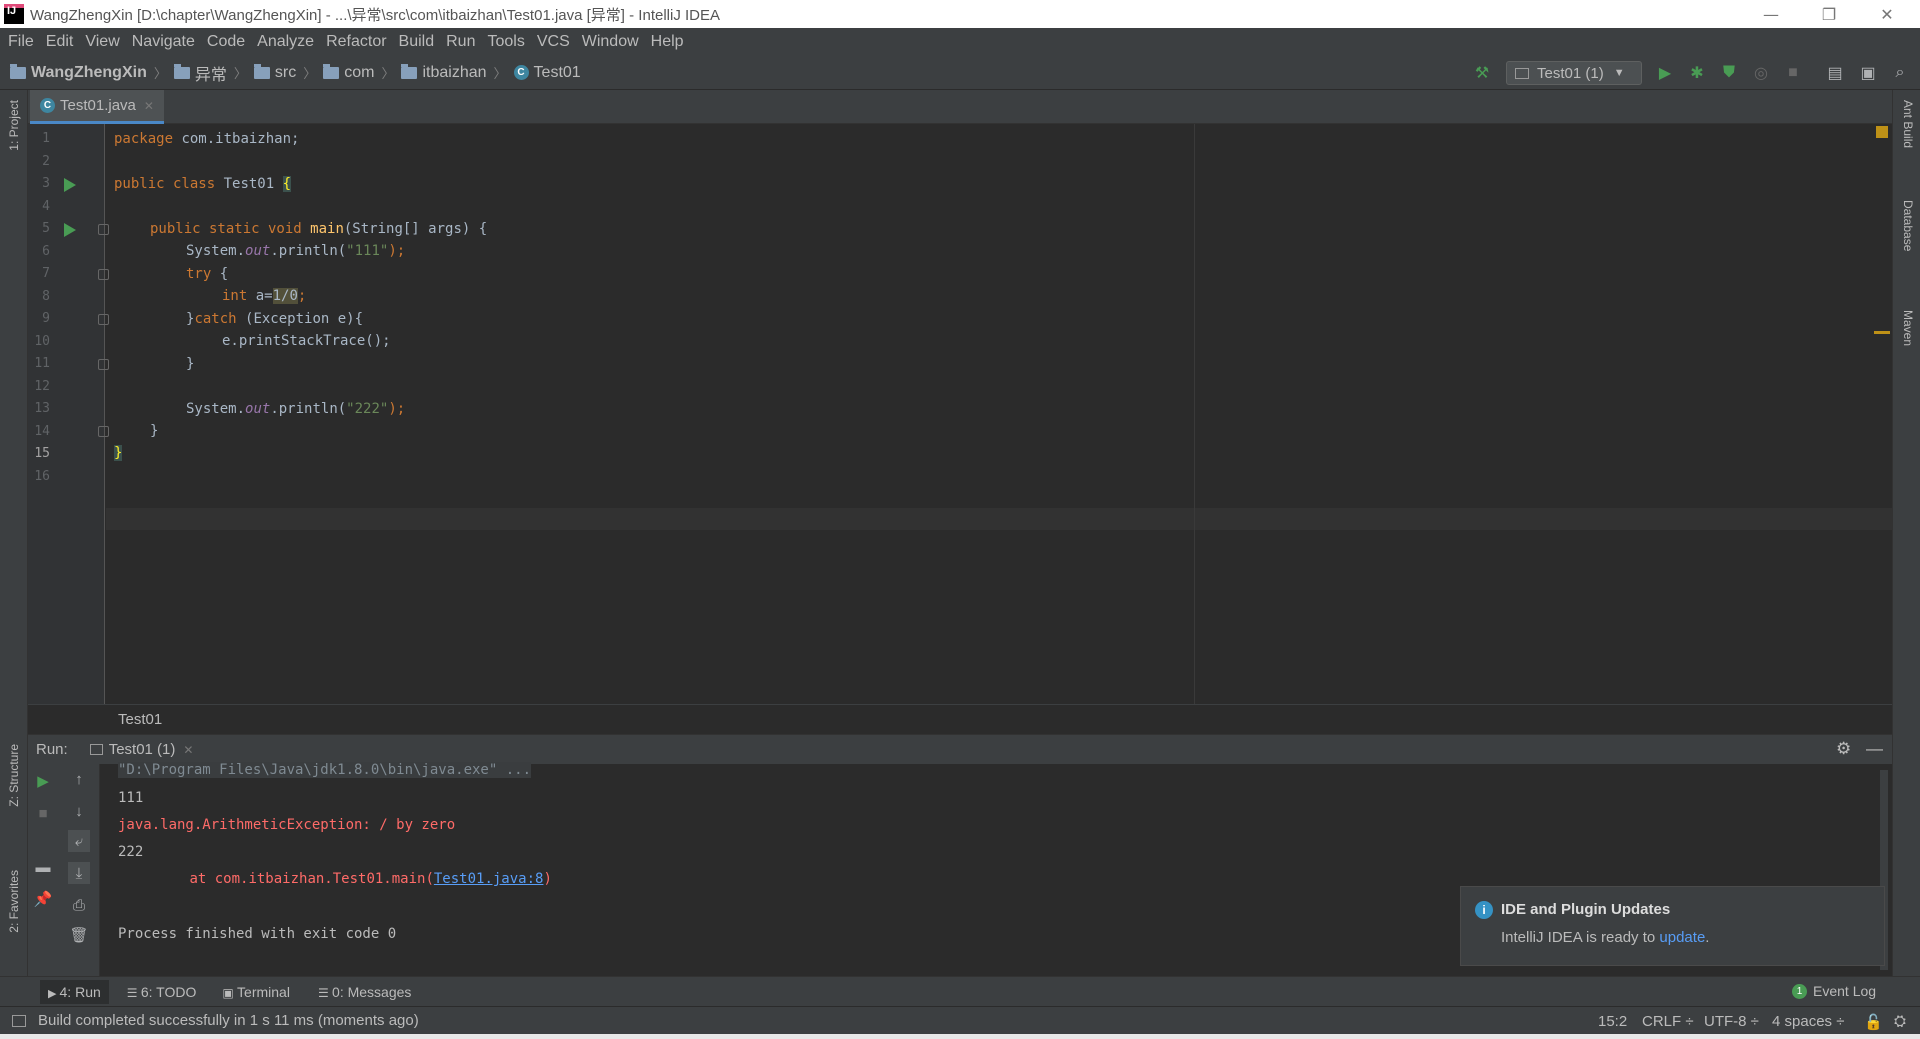 This screenshot has width=1920, height=1039. Describe the element at coordinates (1835, 73) in the screenshot. I see `project-structure-icon: ▤` at that location.